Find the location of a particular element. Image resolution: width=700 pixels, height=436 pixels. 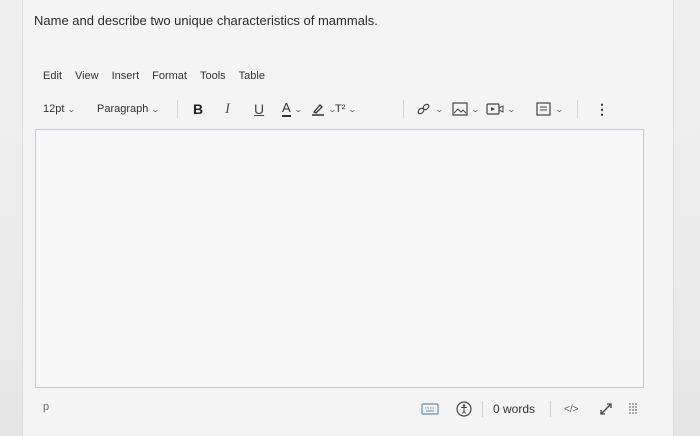

superscript-button: T² ⌄ is located at coordinates (346, 109).